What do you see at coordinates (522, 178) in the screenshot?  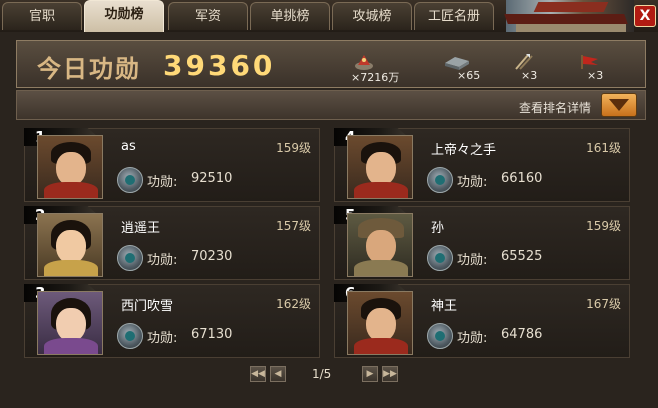 I see `merit-value: 66160` at bounding box center [522, 178].